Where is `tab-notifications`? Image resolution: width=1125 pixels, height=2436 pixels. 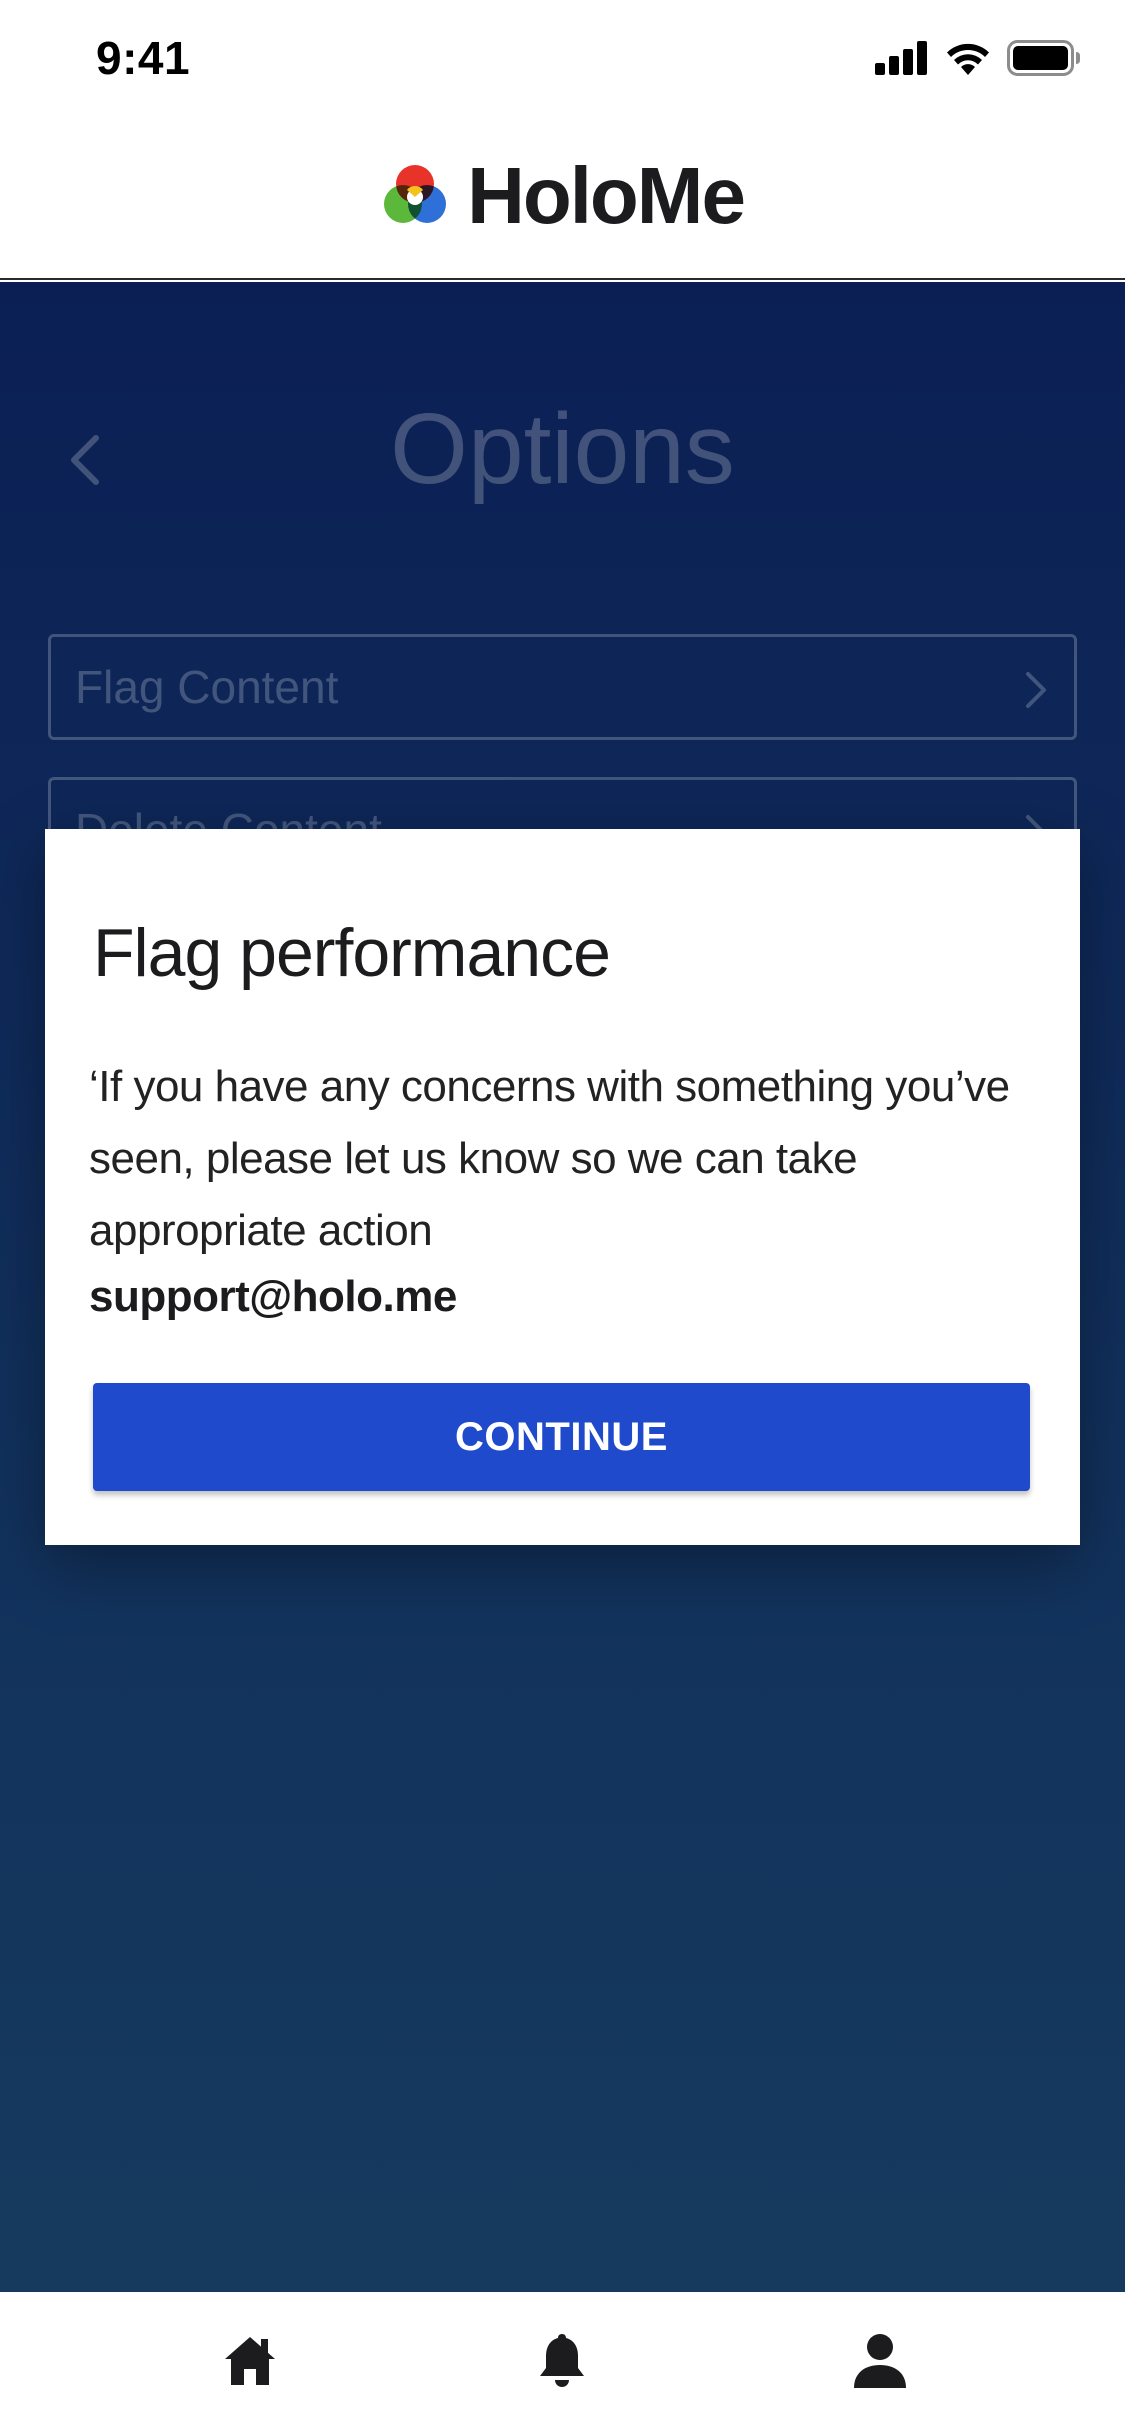
tab-notifications is located at coordinates (562, 2362).